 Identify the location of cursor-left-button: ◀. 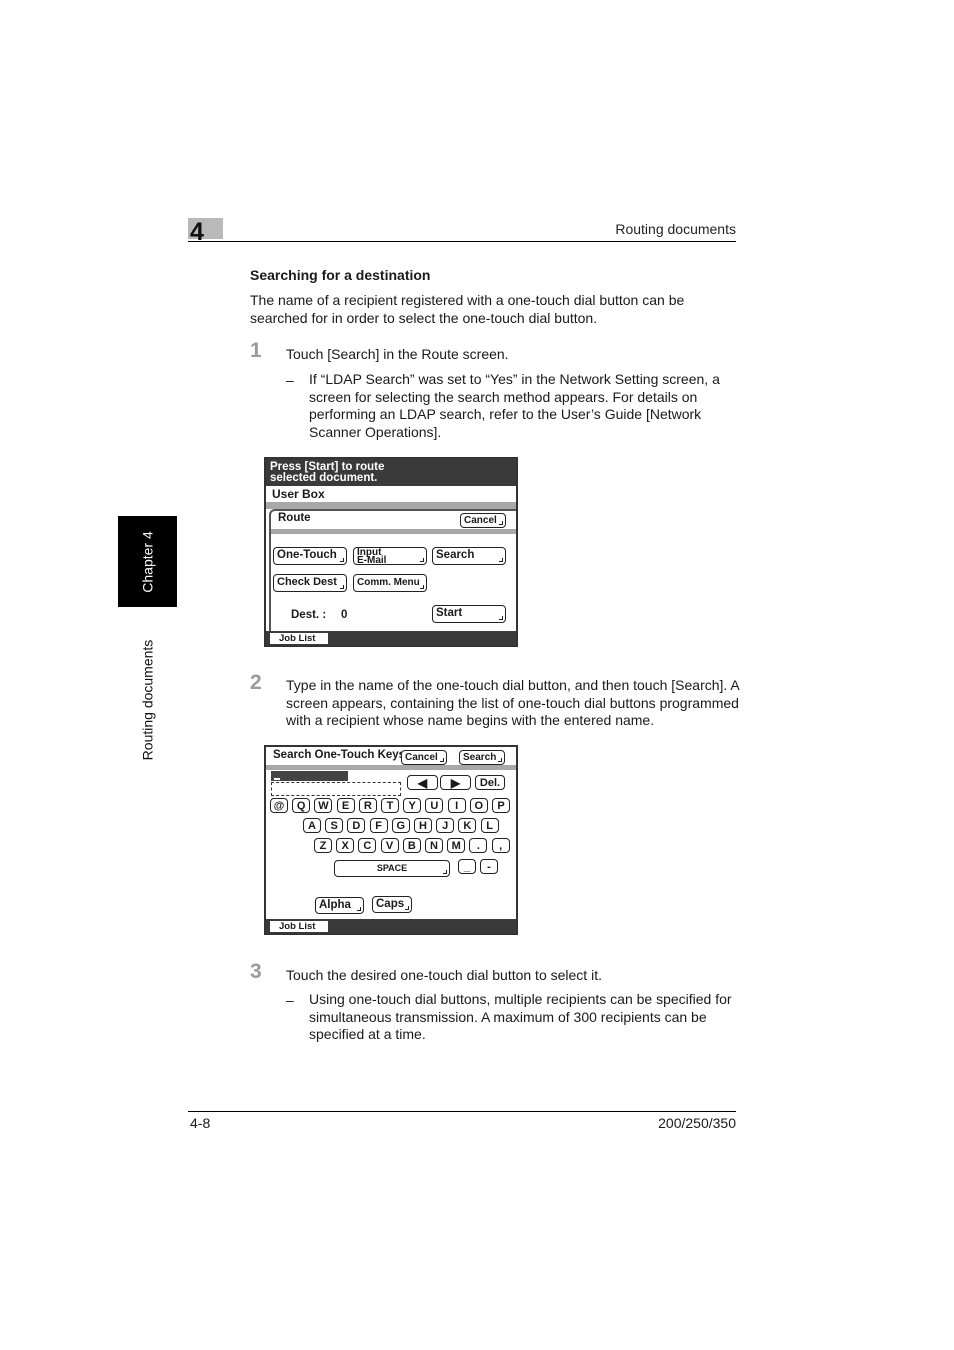
(422, 782).